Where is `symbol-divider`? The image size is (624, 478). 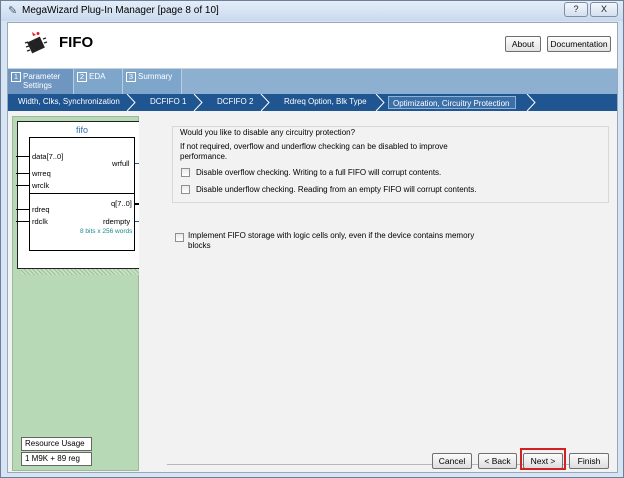
symbol-divider is located at coordinates (82, 193).